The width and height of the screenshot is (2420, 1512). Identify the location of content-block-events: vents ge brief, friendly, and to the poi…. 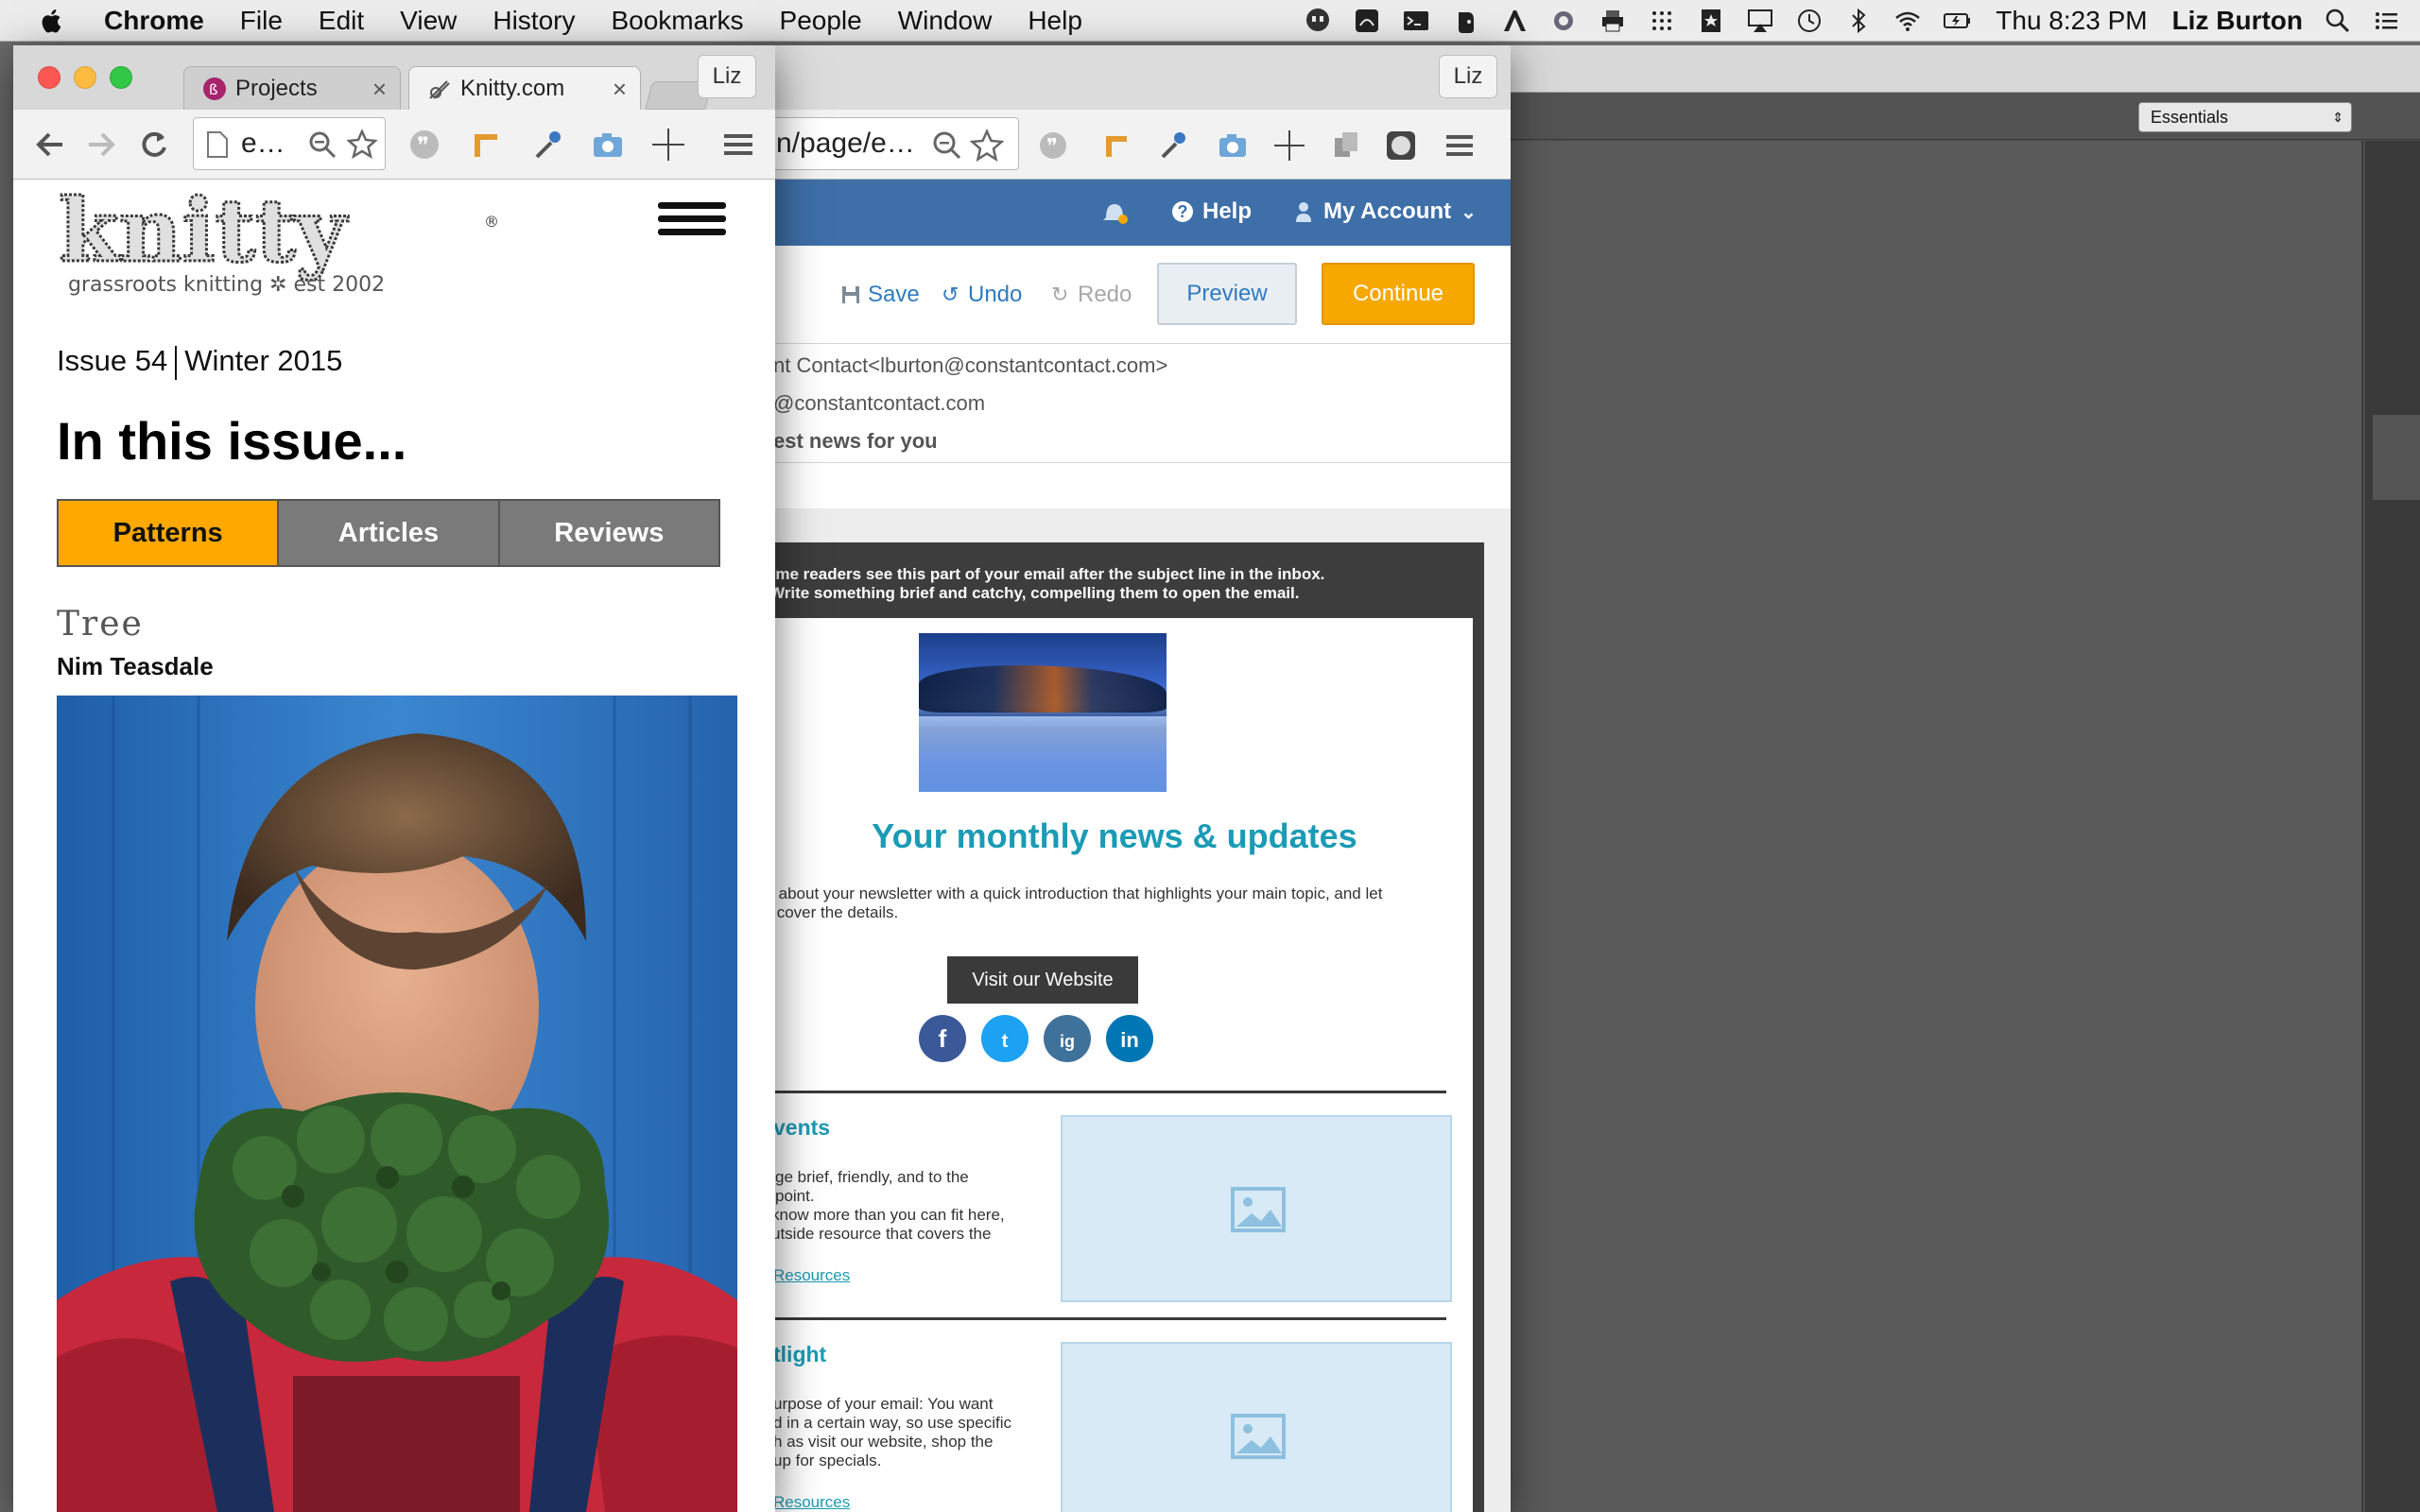
(1114, 1203).